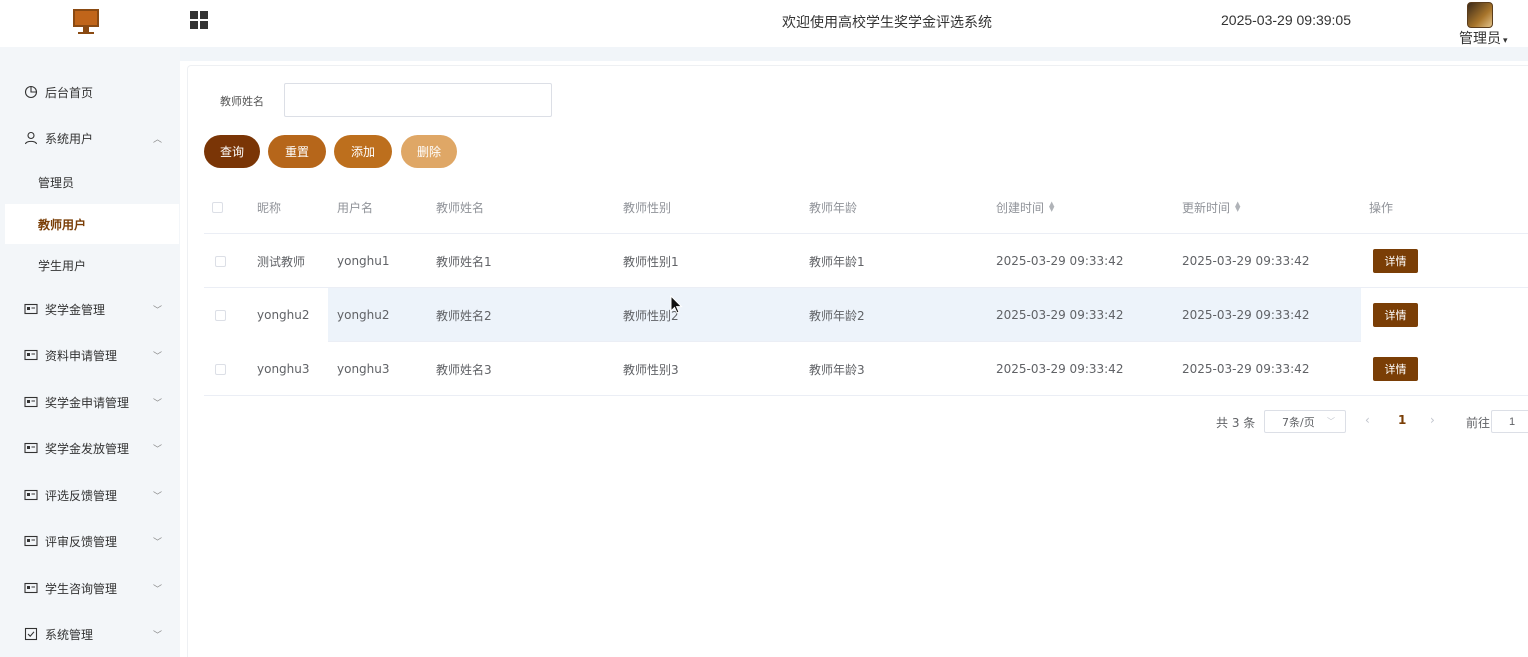 The image size is (1528, 657). Describe the element at coordinates (464, 369) in the screenshot. I see `cell-teacher-name: 教师姓名3` at that location.